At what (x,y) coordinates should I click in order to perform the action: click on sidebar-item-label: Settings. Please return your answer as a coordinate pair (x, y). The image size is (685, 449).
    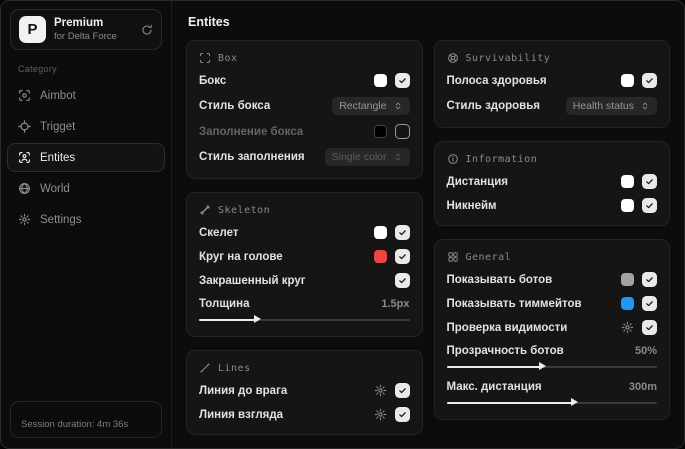
    Looking at the image, I should click on (61, 219).